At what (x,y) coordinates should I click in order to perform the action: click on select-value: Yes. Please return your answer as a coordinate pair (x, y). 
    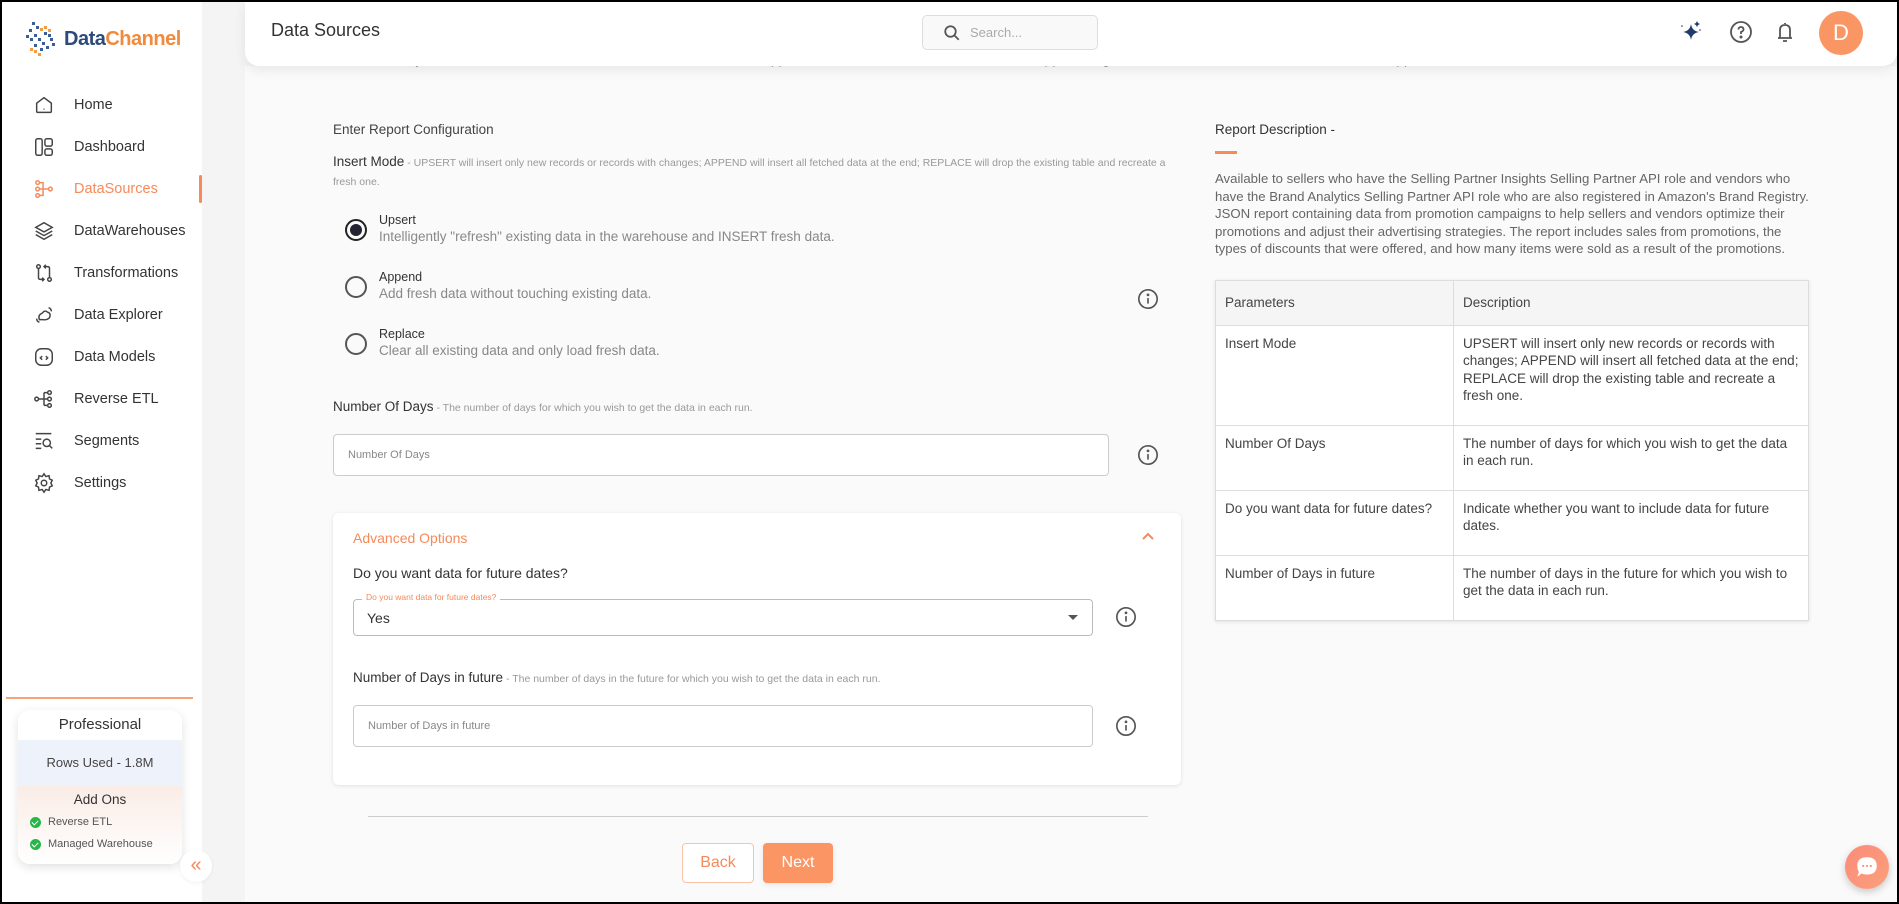
    Looking at the image, I should click on (378, 618).